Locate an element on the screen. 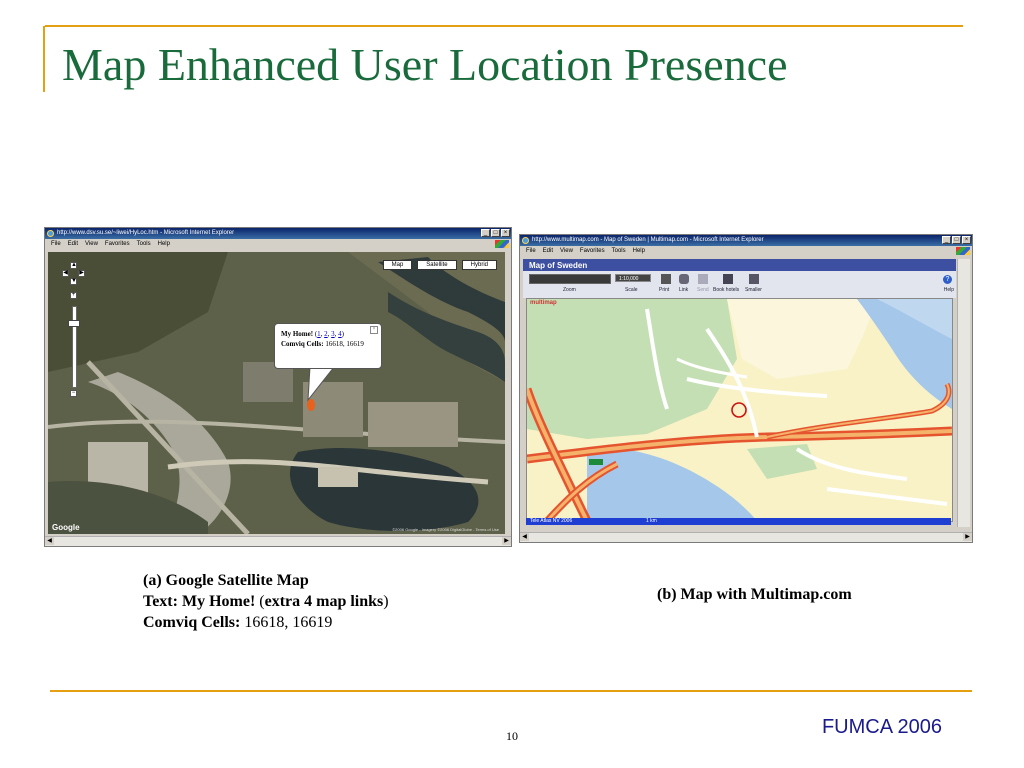 Image resolution: width=1024 pixels, height=768 pixels. footer-organization: FUMCA 2006 is located at coordinates (881, 727).